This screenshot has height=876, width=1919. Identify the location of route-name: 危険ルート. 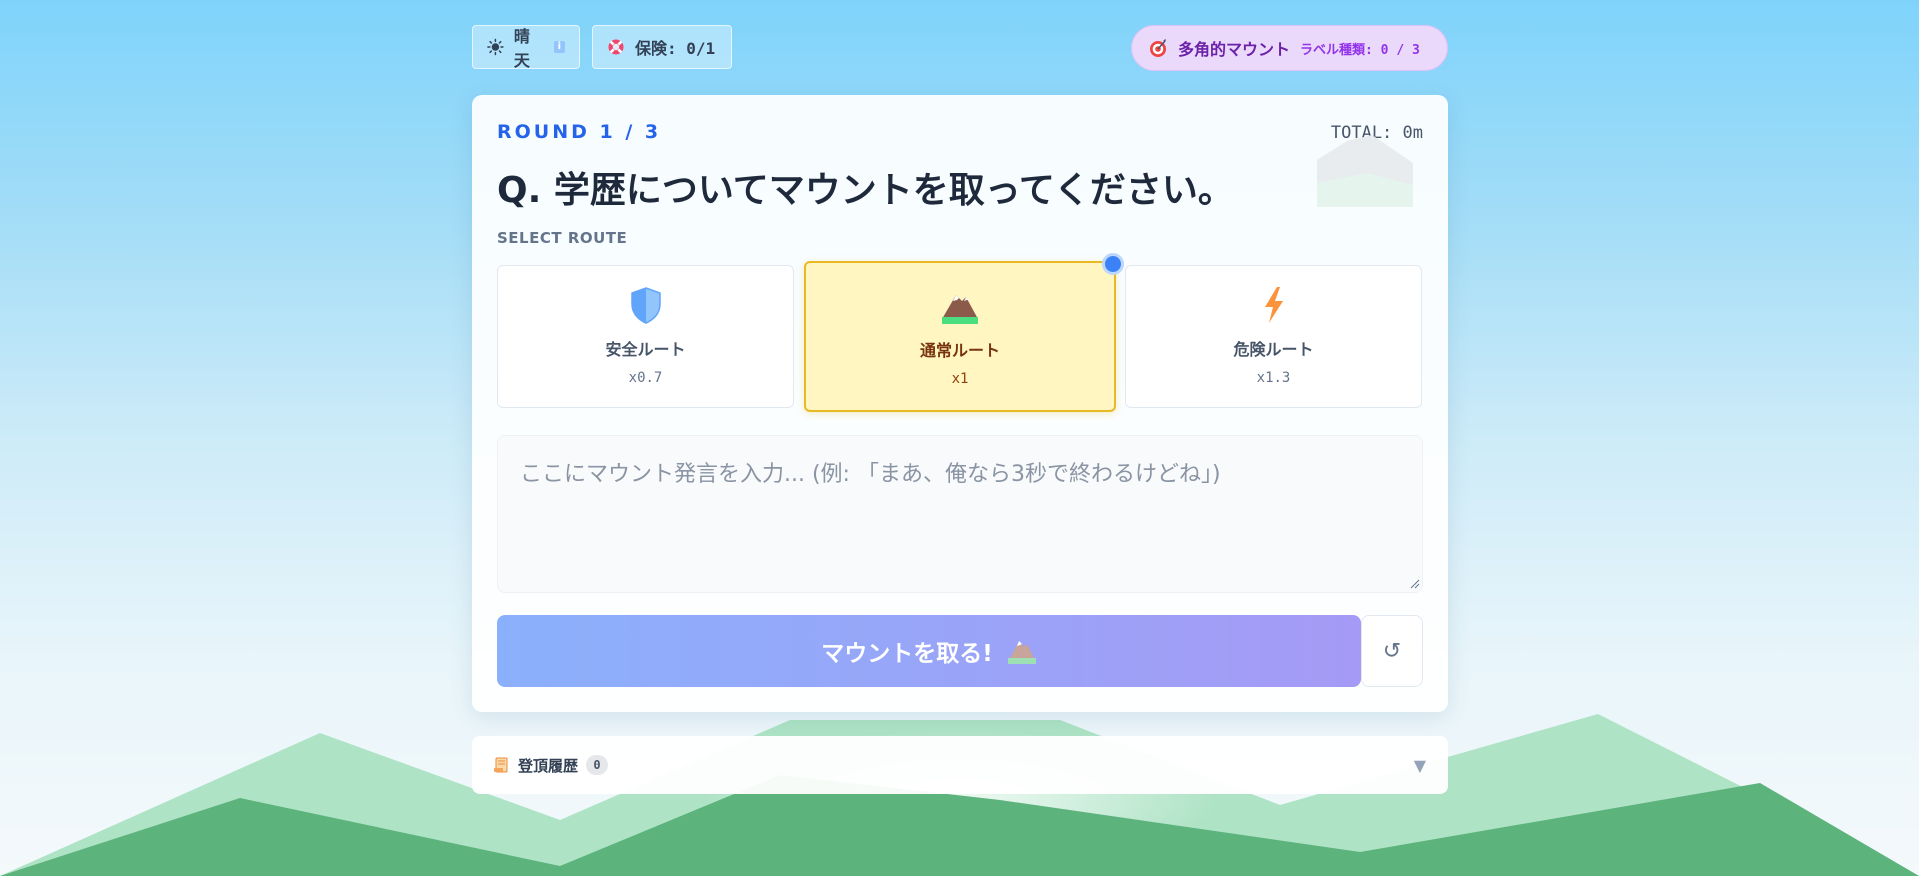
(1273, 349).